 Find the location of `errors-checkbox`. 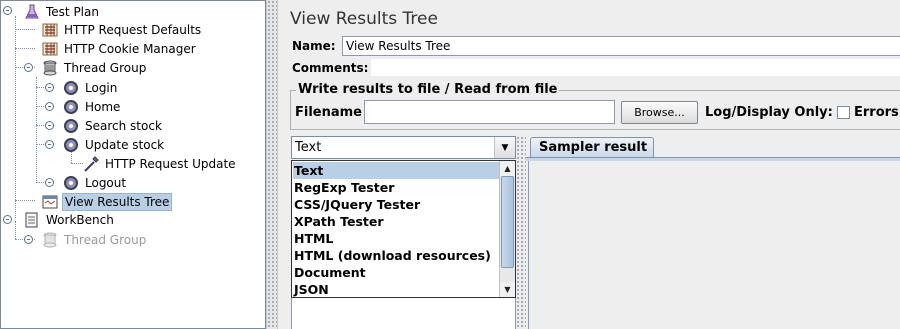

errors-checkbox is located at coordinates (843, 112).